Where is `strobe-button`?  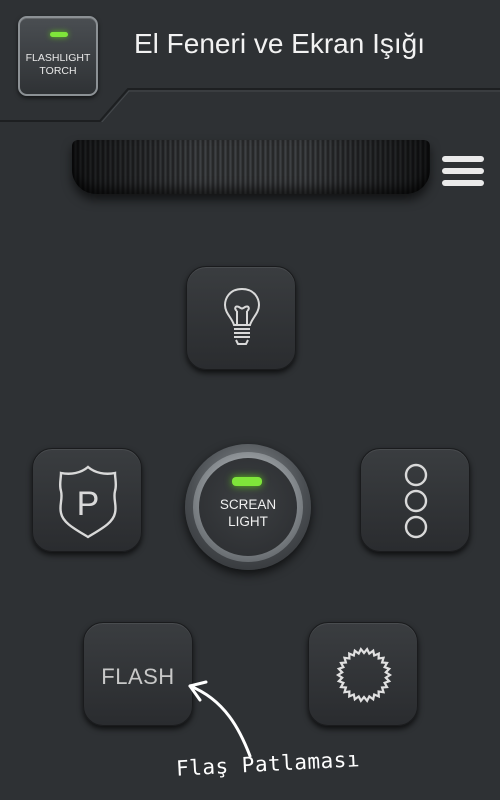 strobe-button is located at coordinates (363, 674).